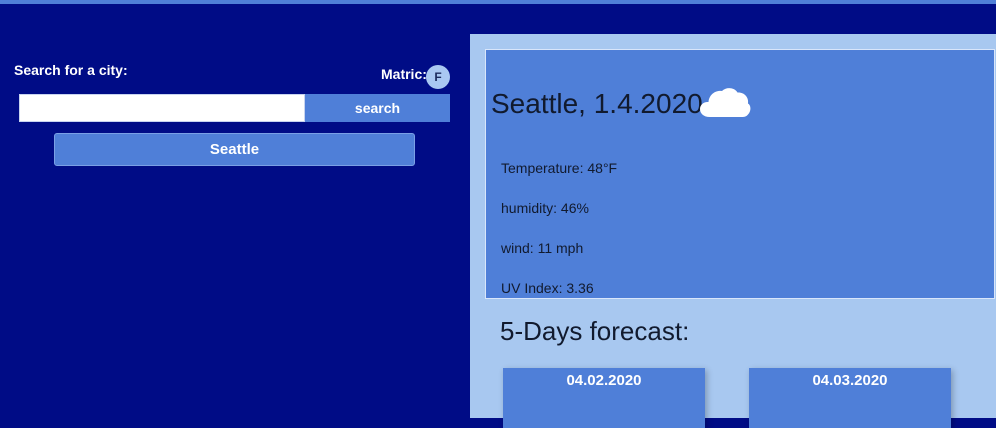 The width and height of the screenshot is (996, 428). What do you see at coordinates (545, 208) in the screenshot?
I see `humidity-text: humidity: 46%` at bounding box center [545, 208].